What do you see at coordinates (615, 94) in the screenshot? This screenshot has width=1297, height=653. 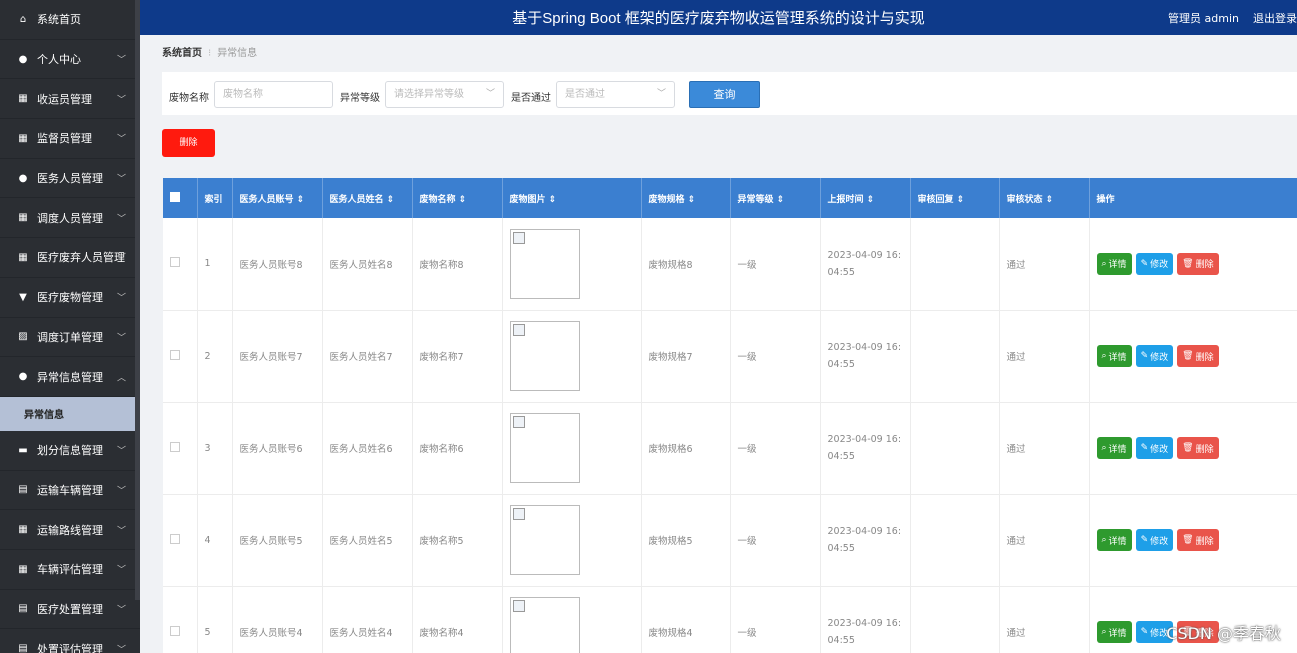 I see `pass-select: 是否通过 ﹀` at bounding box center [615, 94].